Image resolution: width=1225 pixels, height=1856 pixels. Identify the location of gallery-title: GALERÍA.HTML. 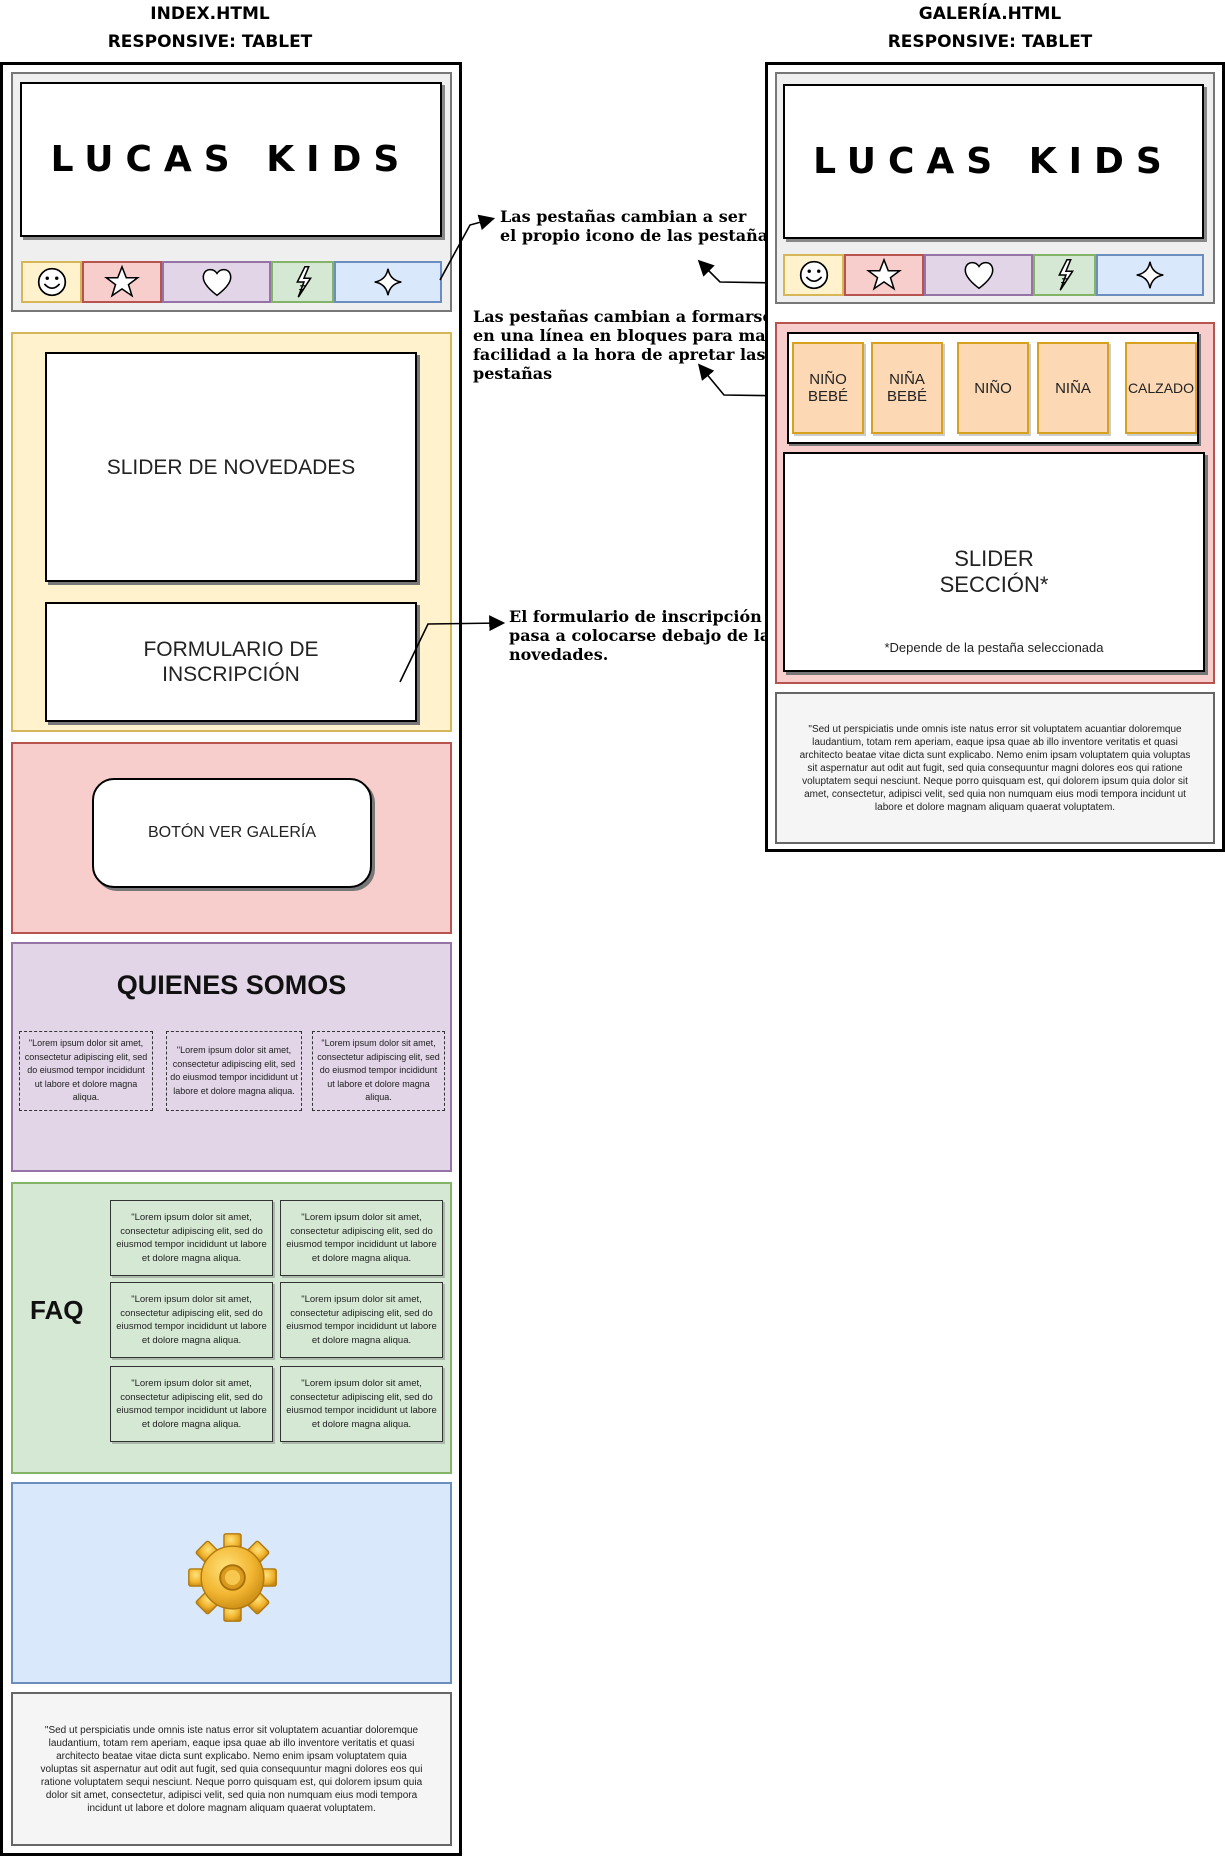
(990, 14).